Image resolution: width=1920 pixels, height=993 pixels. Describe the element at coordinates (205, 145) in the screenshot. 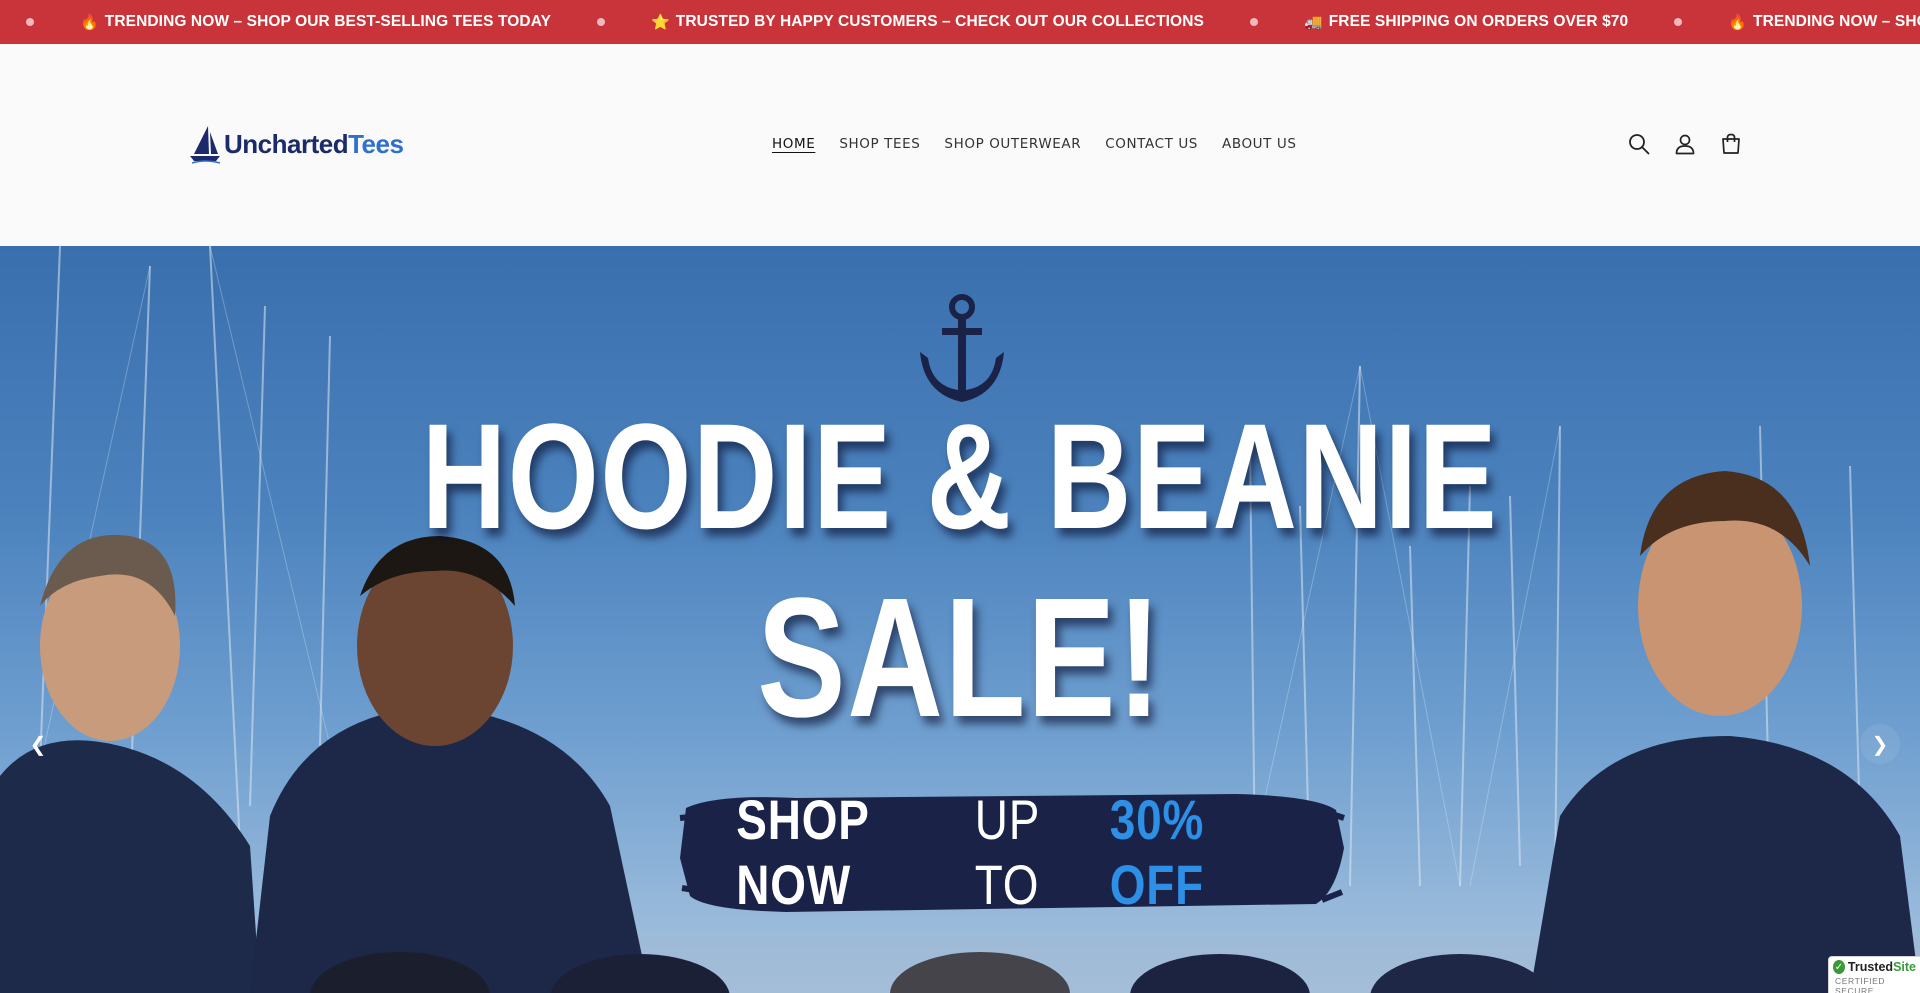

I see `sailboat-icon` at that location.